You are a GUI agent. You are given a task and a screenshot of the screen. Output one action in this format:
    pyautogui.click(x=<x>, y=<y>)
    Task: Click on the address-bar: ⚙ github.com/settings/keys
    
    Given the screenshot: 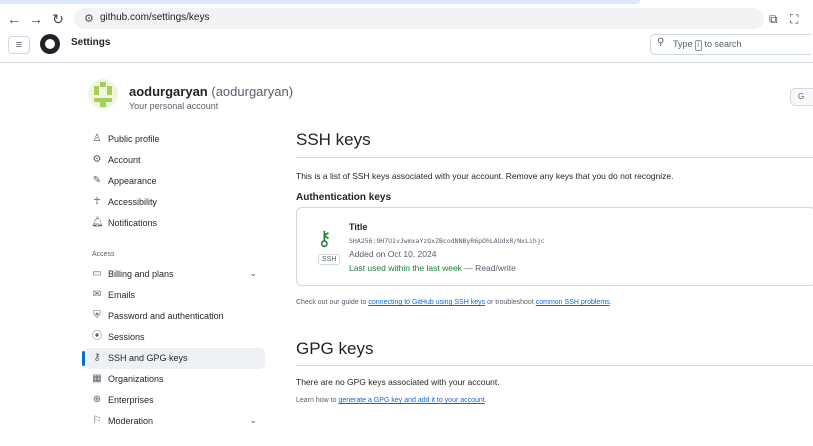 What is the action you would take?
    pyautogui.click(x=419, y=18)
    